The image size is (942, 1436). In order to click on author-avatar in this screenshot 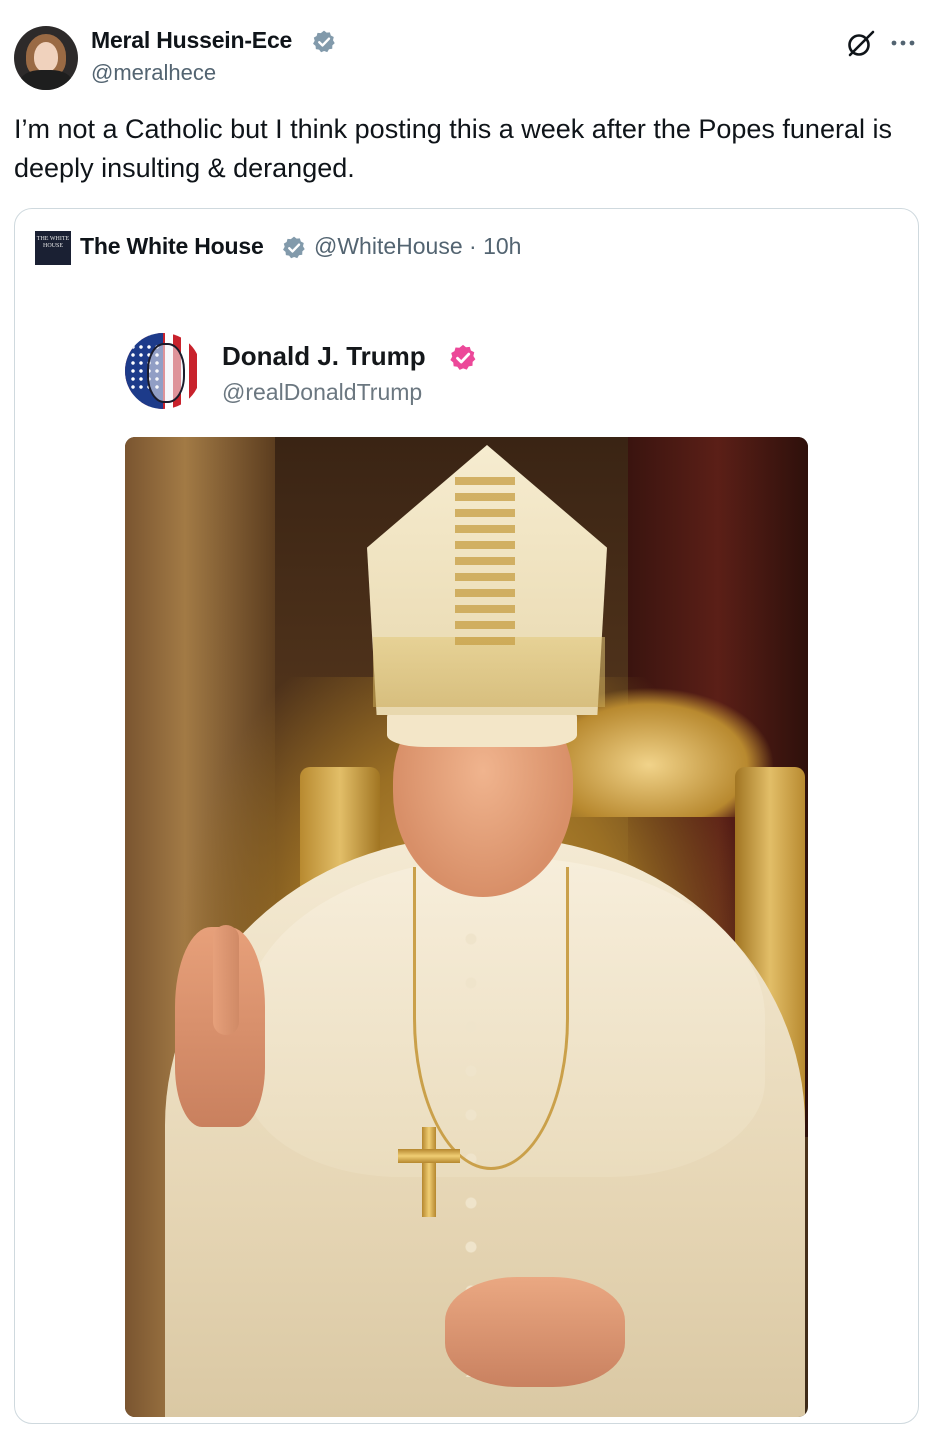, I will do `click(46, 58)`.